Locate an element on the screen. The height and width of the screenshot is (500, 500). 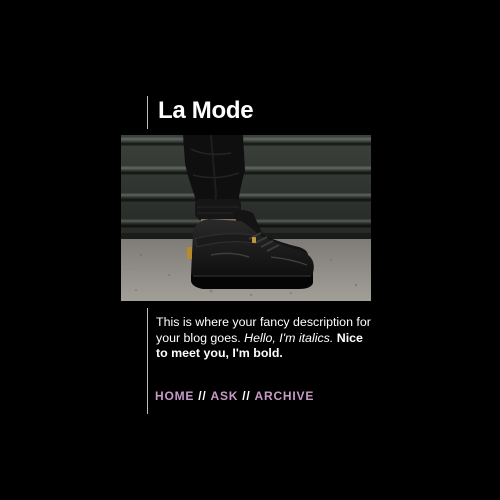
main-nav: HOME//ASK//ARCHIVE is located at coordinates (234, 396).